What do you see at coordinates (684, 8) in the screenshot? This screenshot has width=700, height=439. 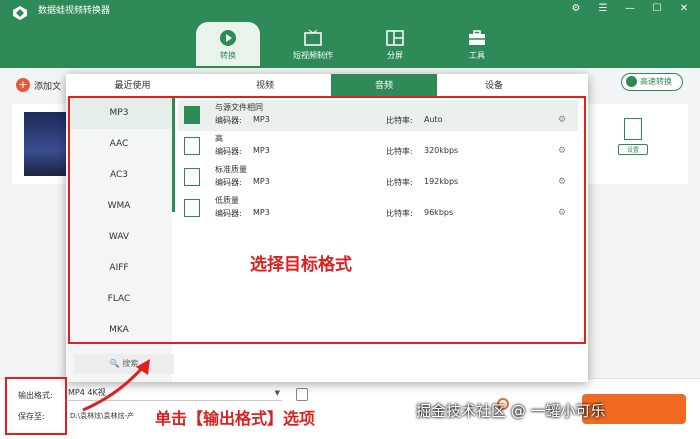 I see `close-icon: ✕` at bounding box center [684, 8].